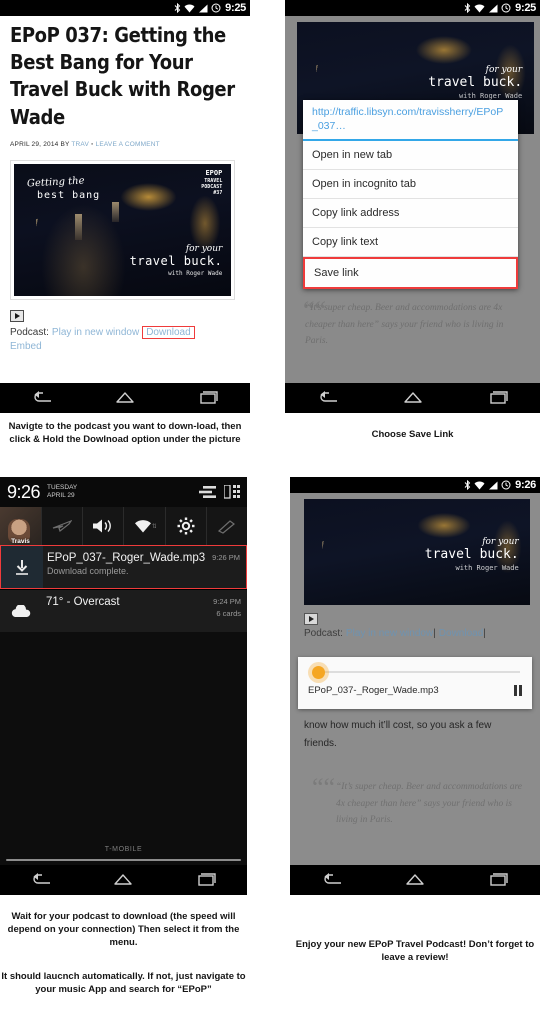  I want to click on nav-bar-panel3, so click(123, 880).